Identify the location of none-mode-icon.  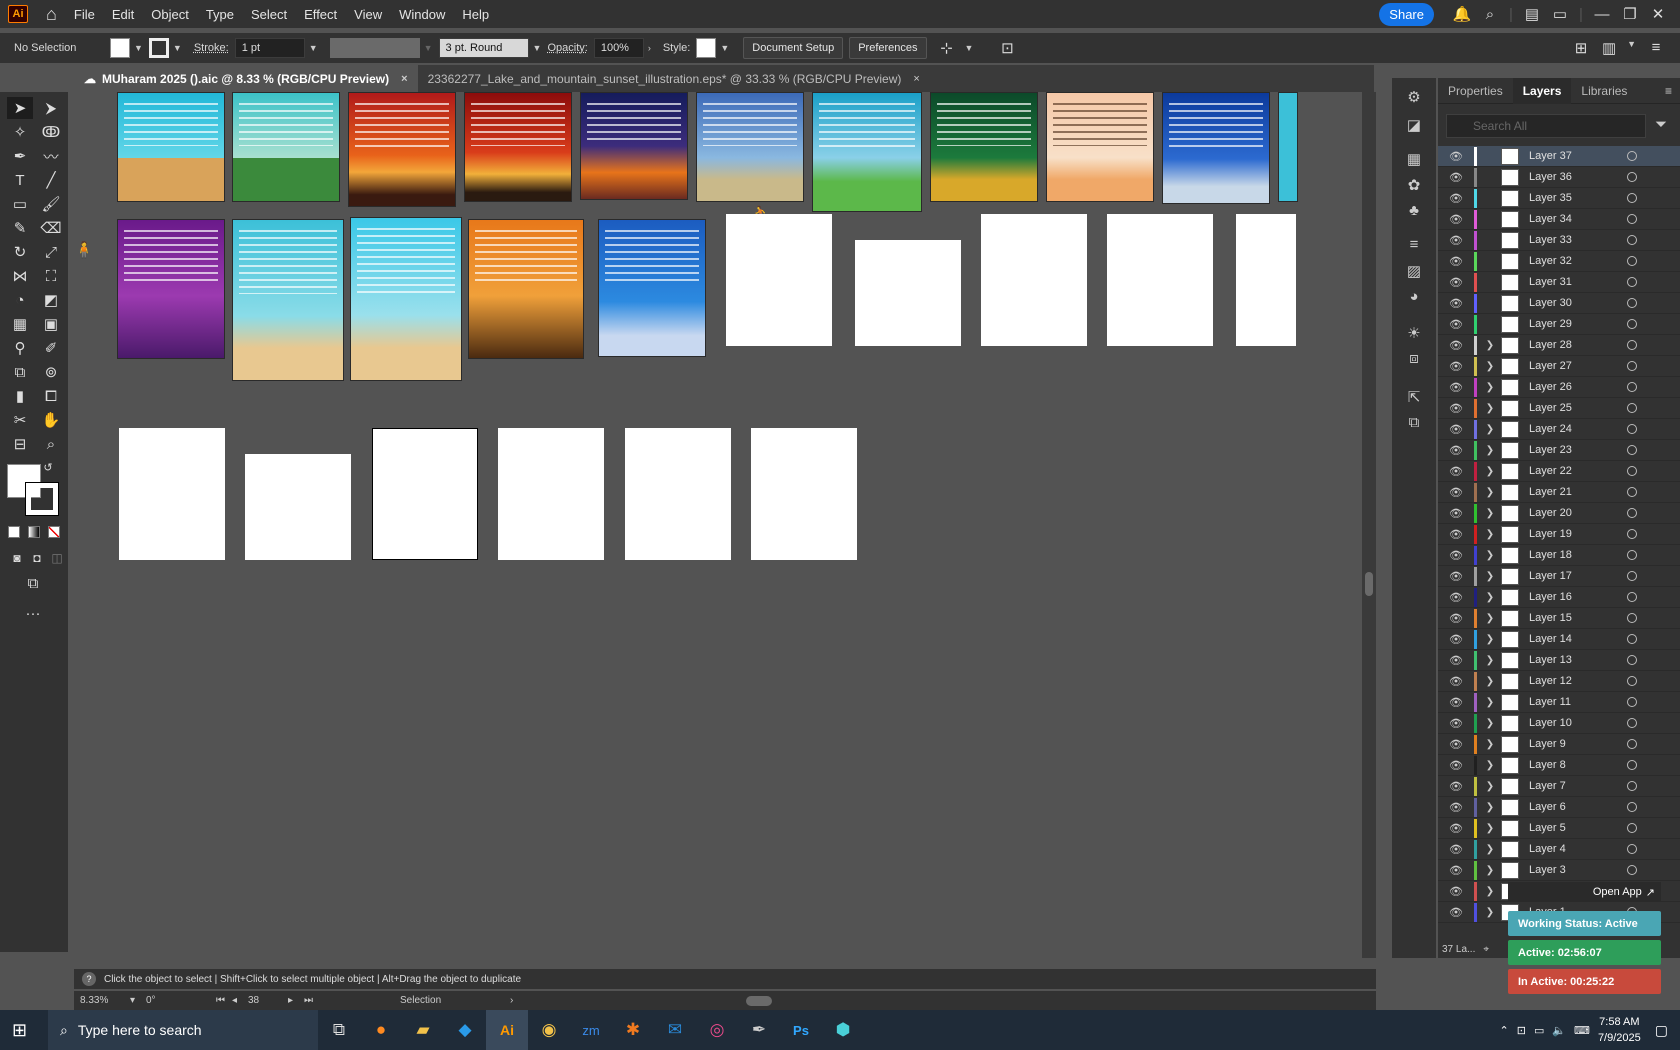
(54, 532).